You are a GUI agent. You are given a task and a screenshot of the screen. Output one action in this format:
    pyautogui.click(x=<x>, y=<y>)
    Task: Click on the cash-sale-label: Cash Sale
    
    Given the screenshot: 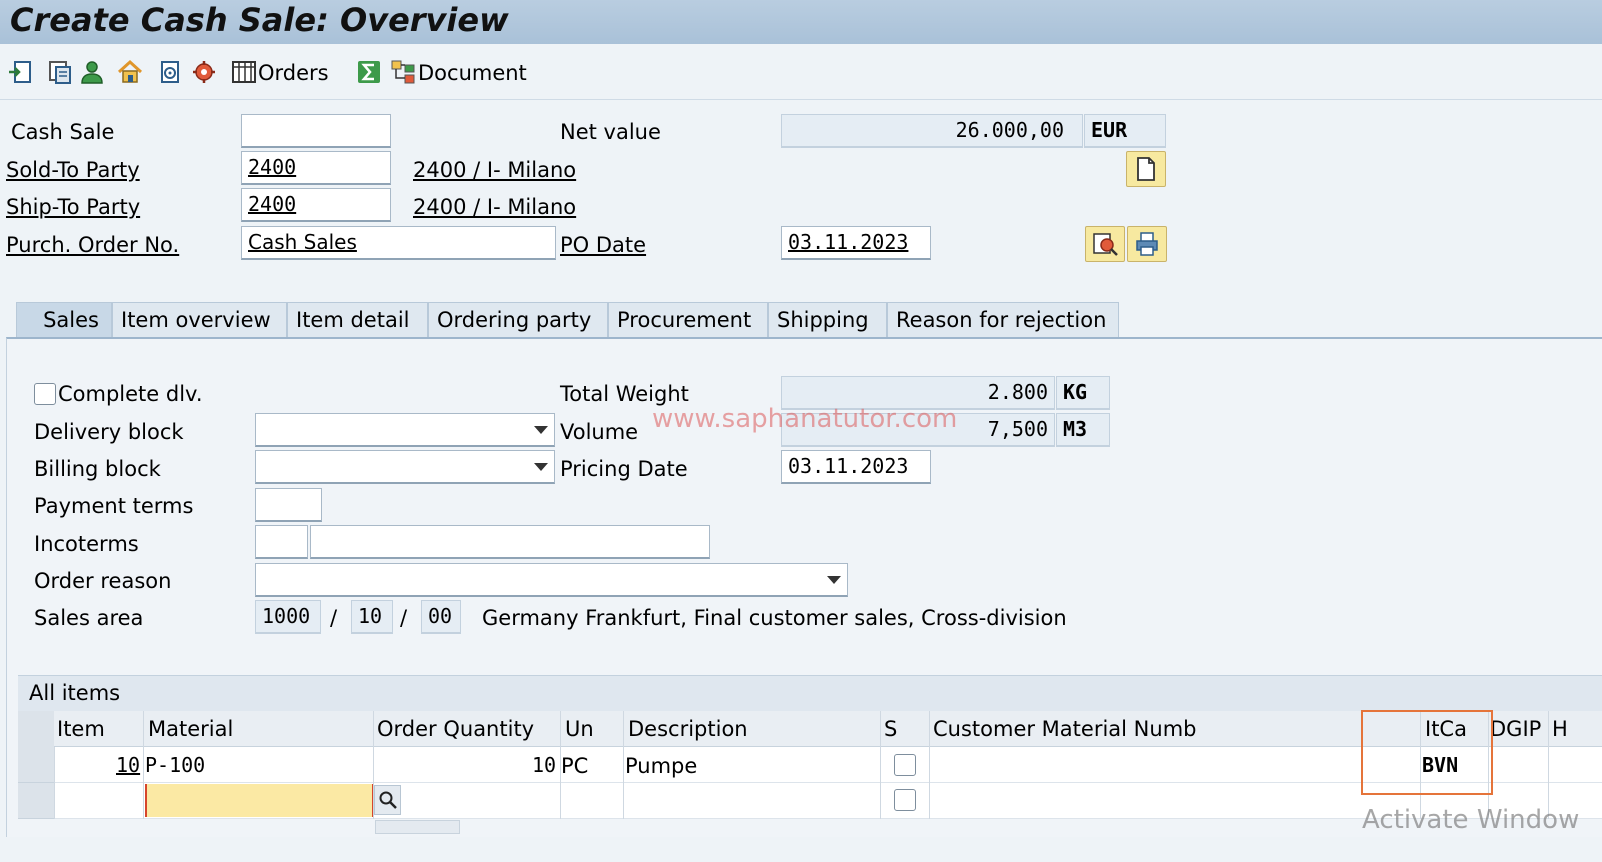 What is the action you would take?
    pyautogui.click(x=63, y=132)
    